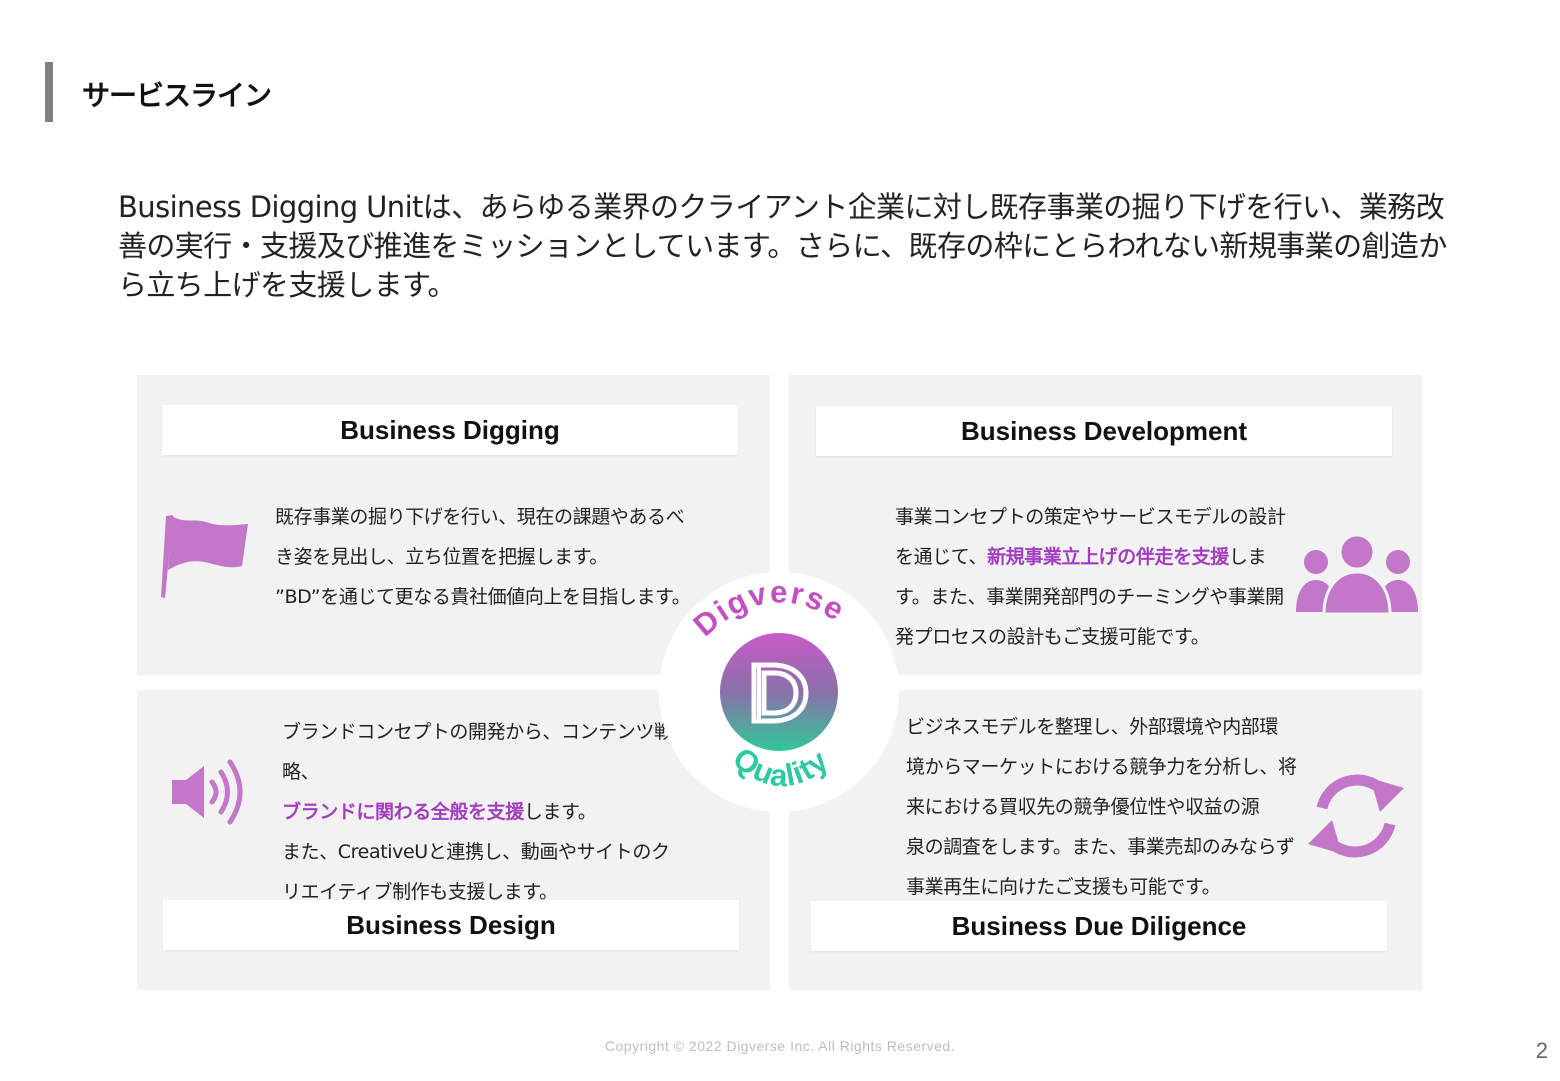  What do you see at coordinates (1247, 557) in the screenshot?
I see `development-line-2-post: しま` at bounding box center [1247, 557].